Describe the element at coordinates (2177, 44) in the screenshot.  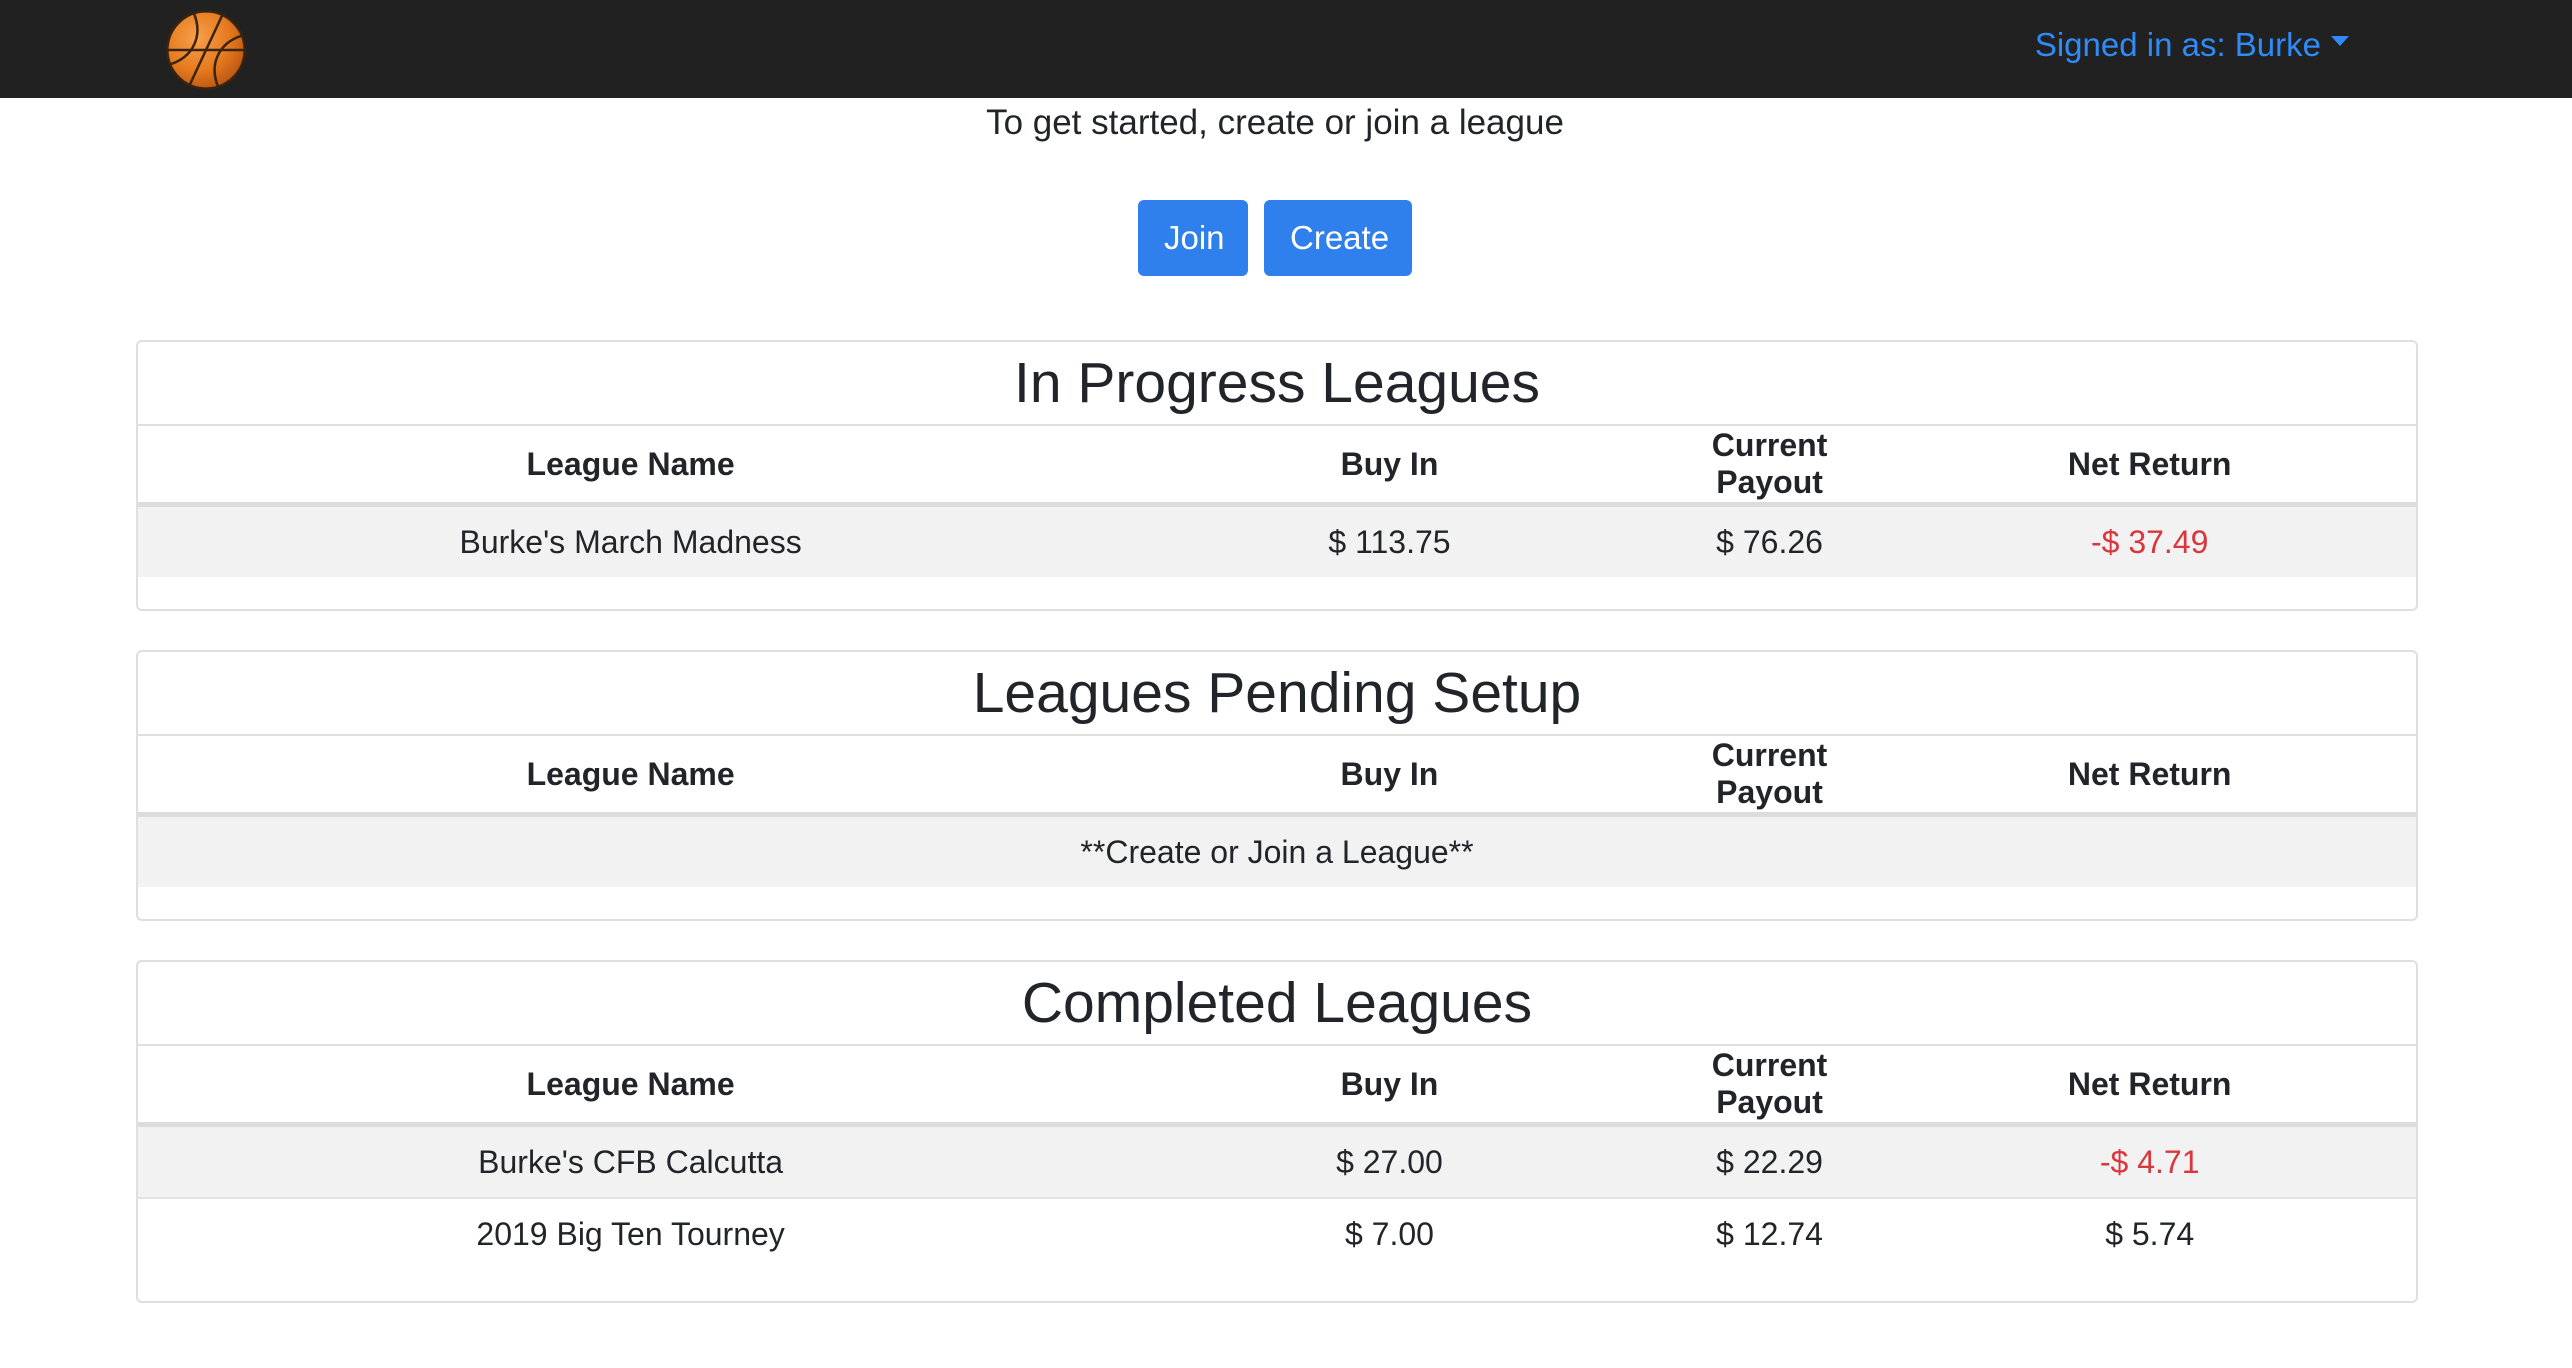
I see `user-menu-label: Signed in as: Burke` at that location.